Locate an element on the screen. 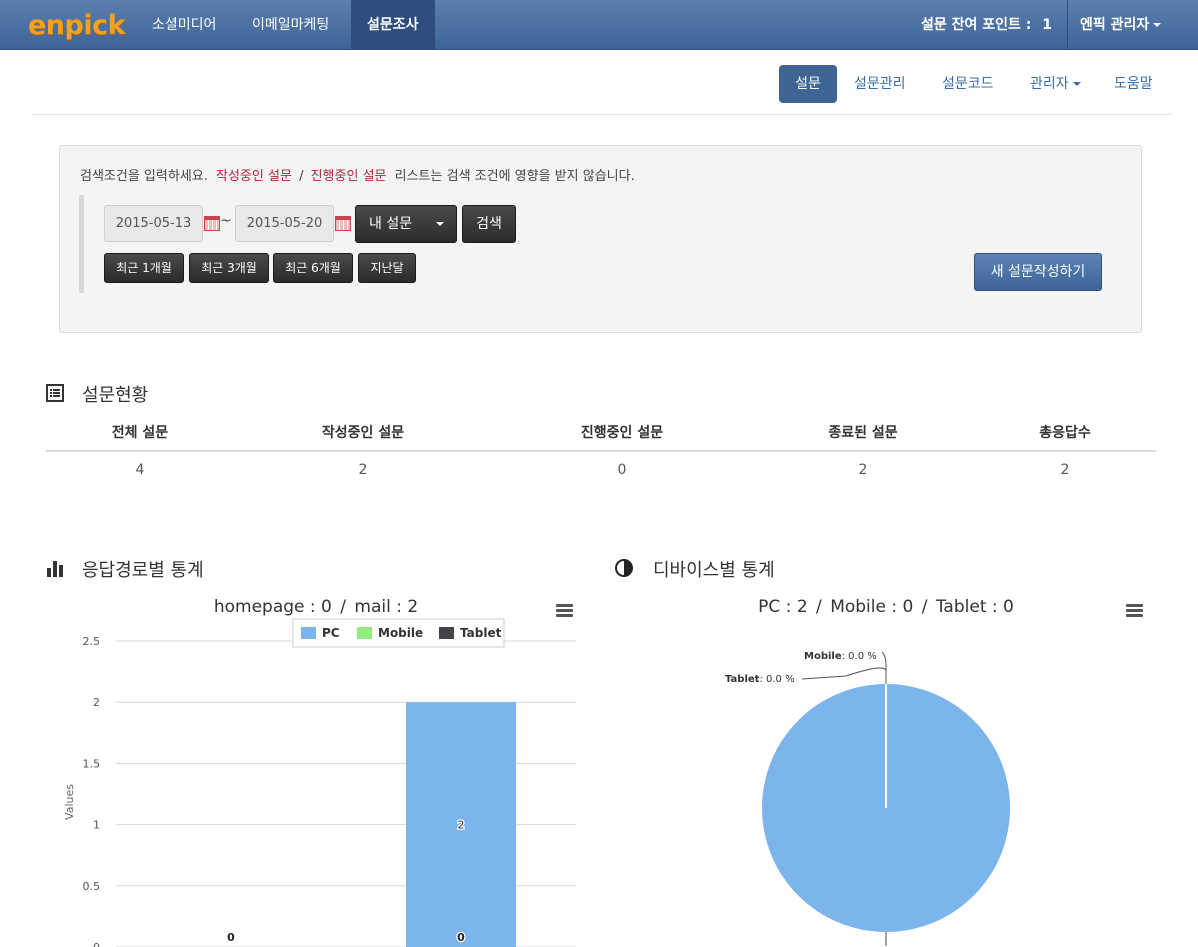 The image size is (1198, 947). pie-data-label-tablet: Tablet: 0.0 % is located at coordinates (760, 679).